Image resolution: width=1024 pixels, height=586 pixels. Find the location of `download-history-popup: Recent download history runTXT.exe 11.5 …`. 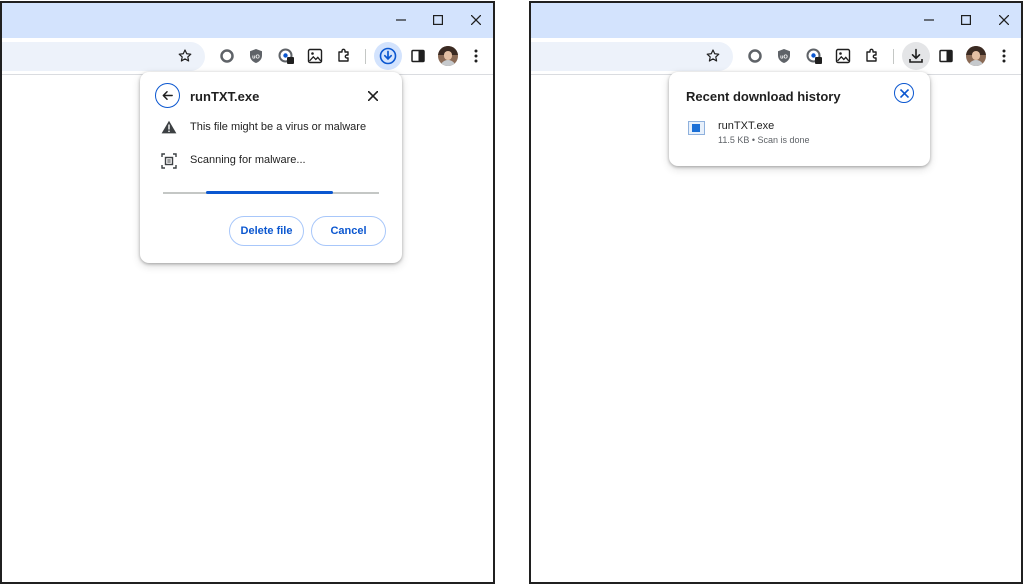

download-history-popup: Recent download history runTXT.exe 11.5 … is located at coordinates (799, 119).